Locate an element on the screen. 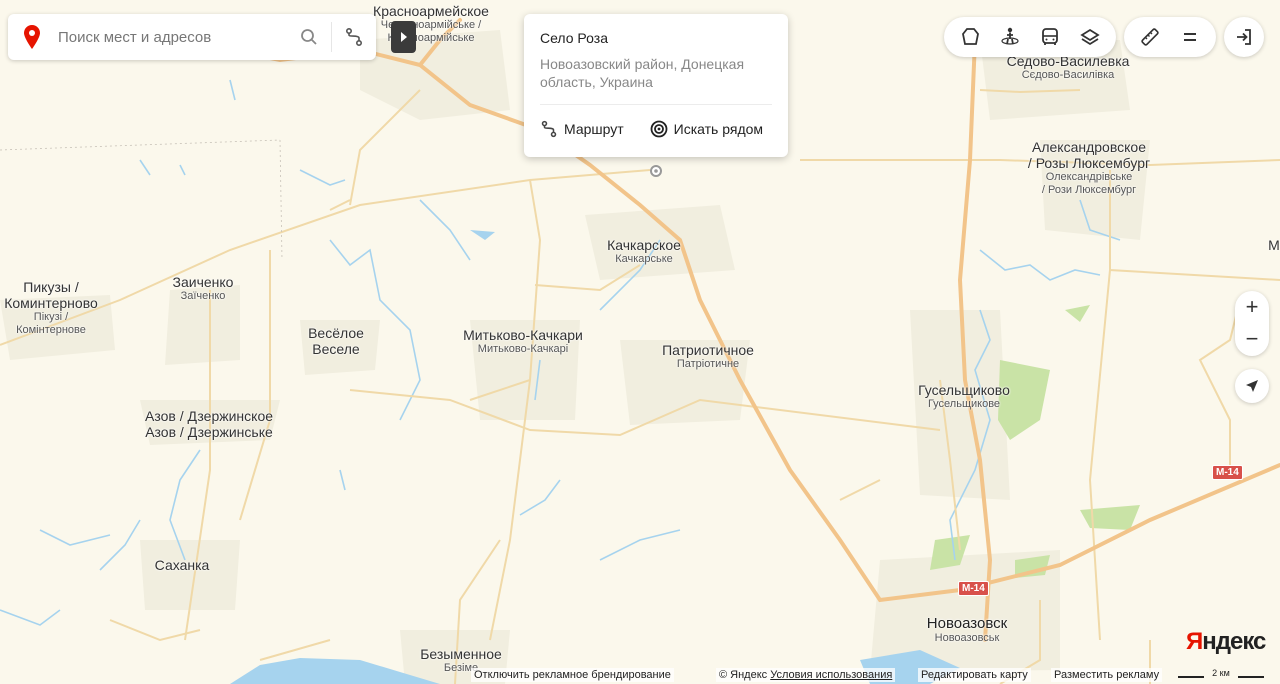  traffic-icon is located at coordinates (970, 36).